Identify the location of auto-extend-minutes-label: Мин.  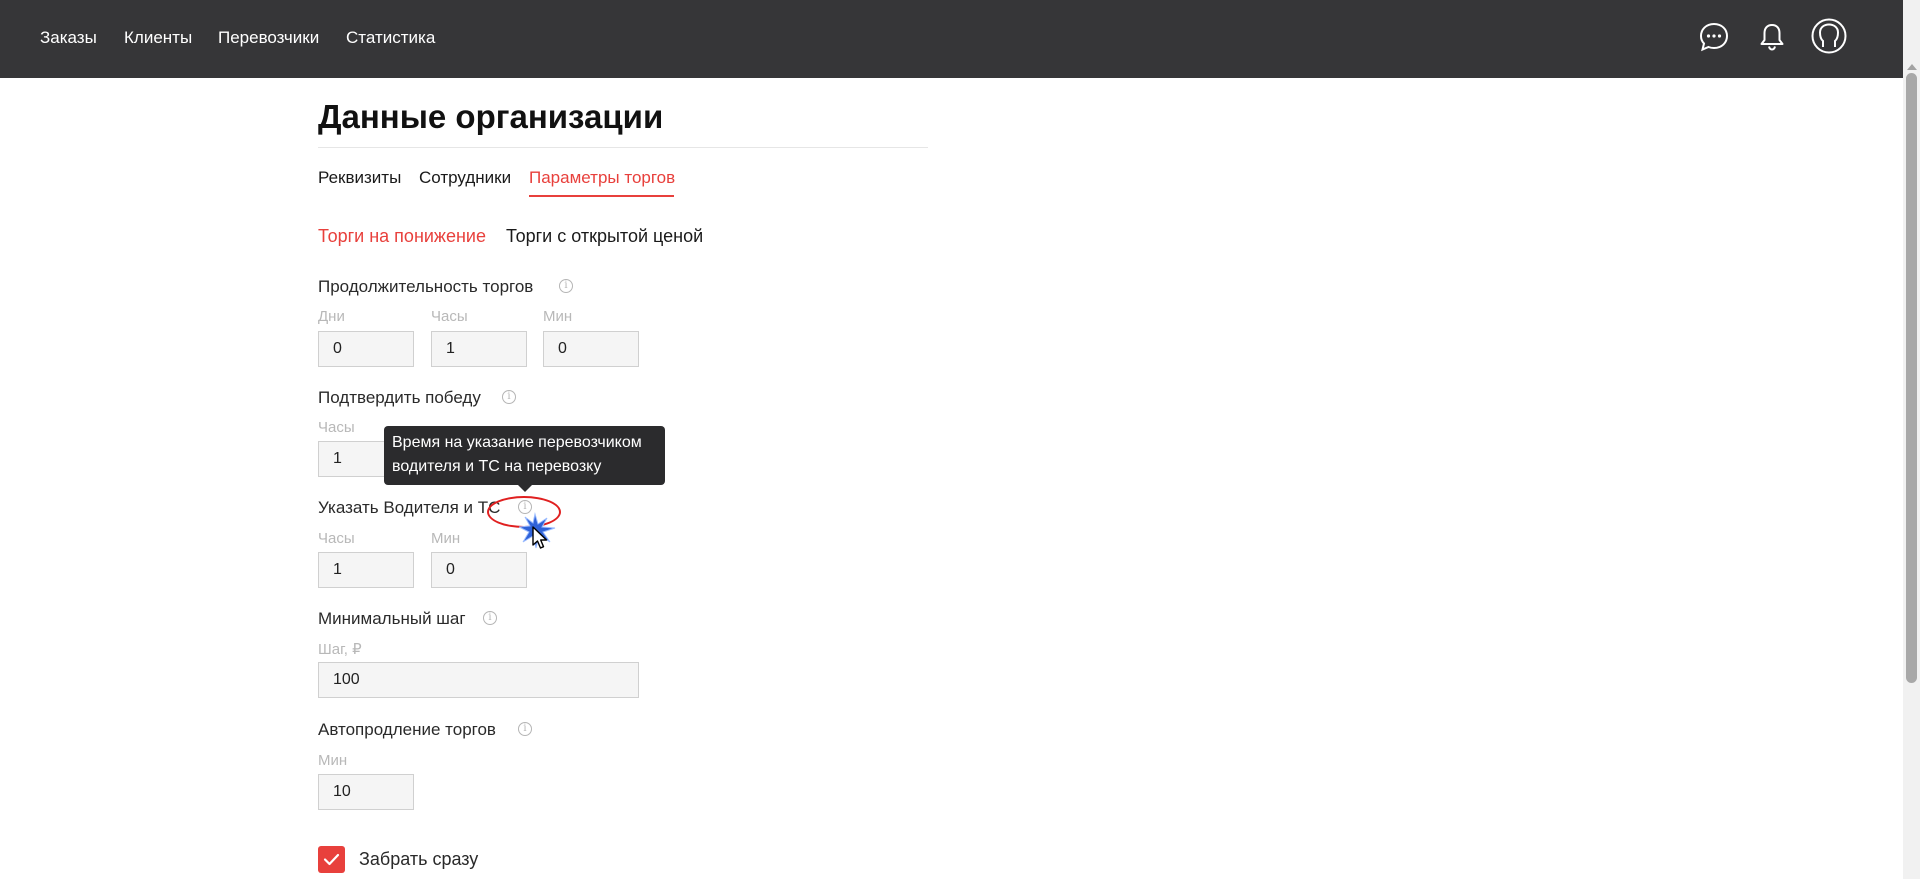
(333, 760).